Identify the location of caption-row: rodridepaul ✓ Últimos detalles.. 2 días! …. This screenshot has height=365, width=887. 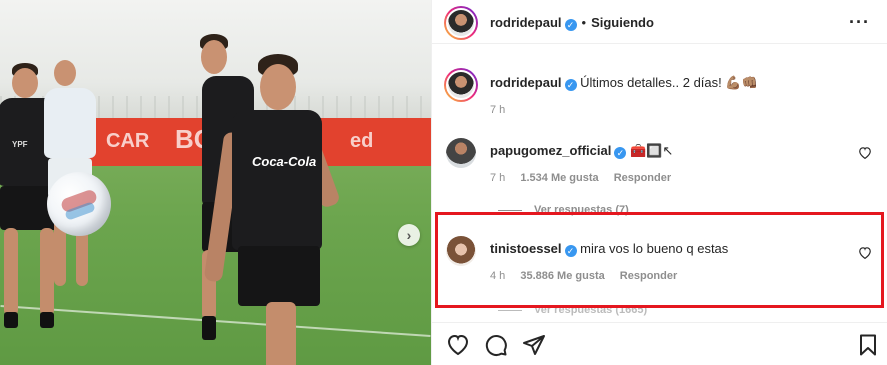
(659, 94).